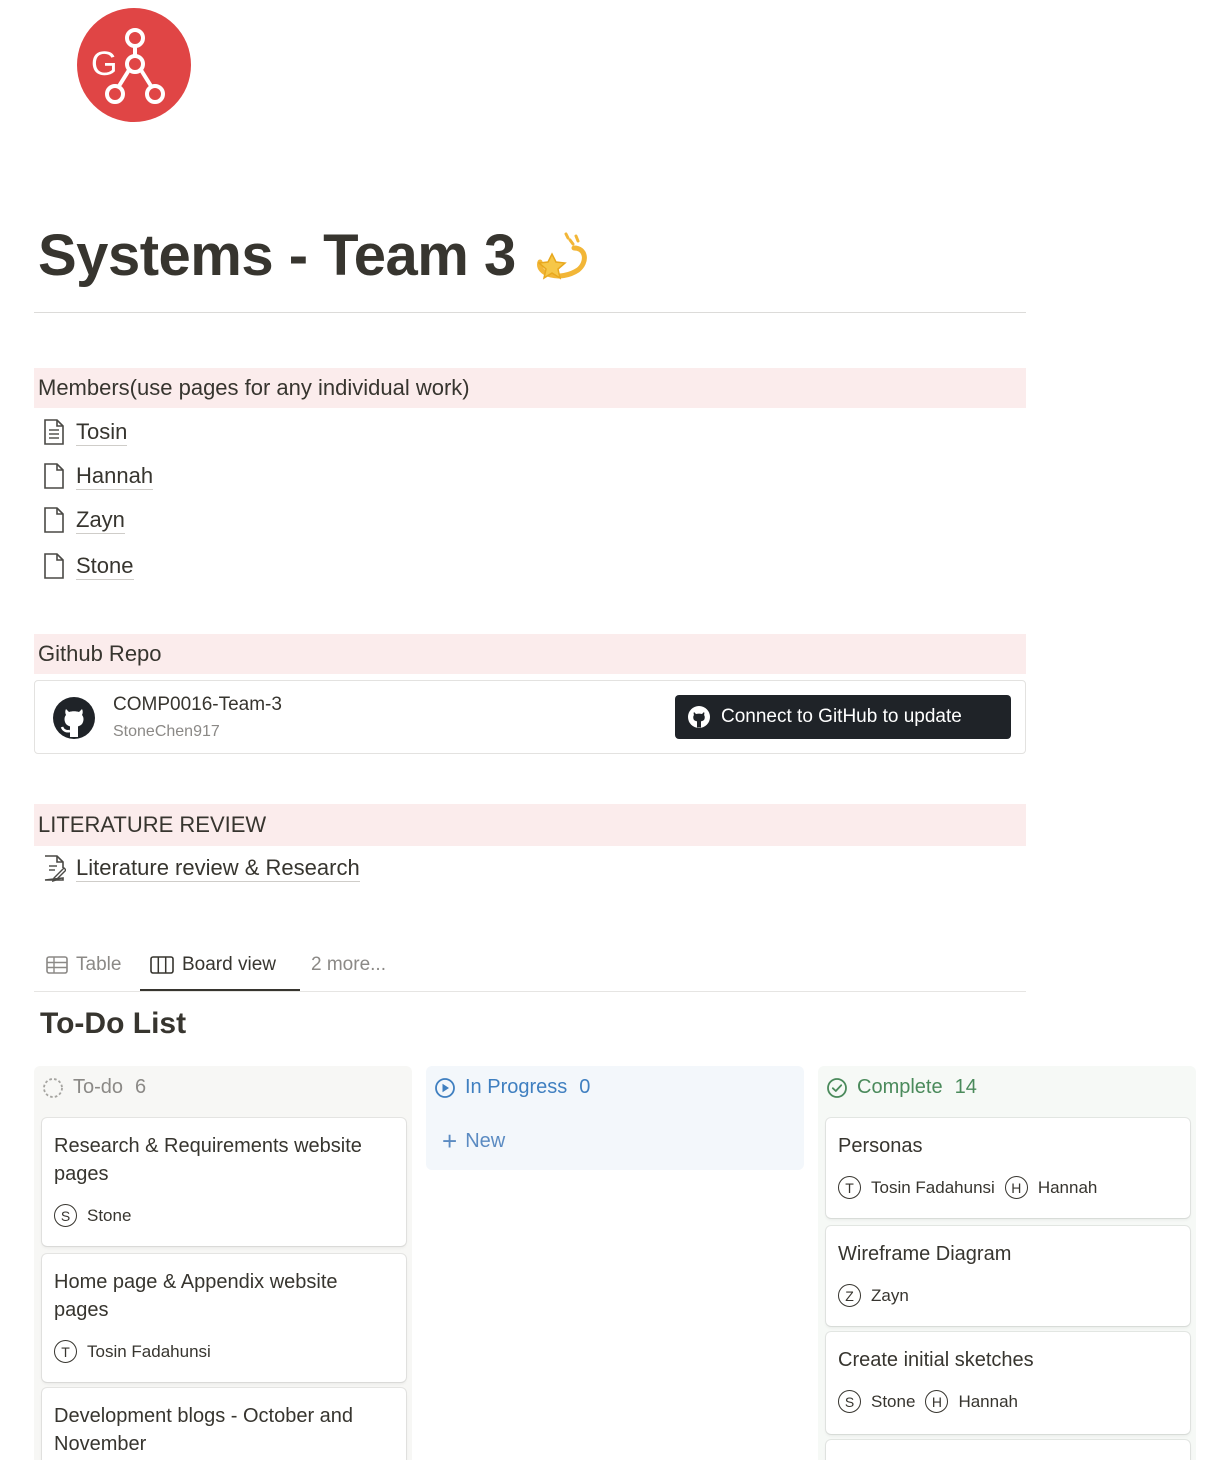  What do you see at coordinates (485, 1140) in the screenshot?
I see `new-card-label: New` at bounding box center [485, 1140].